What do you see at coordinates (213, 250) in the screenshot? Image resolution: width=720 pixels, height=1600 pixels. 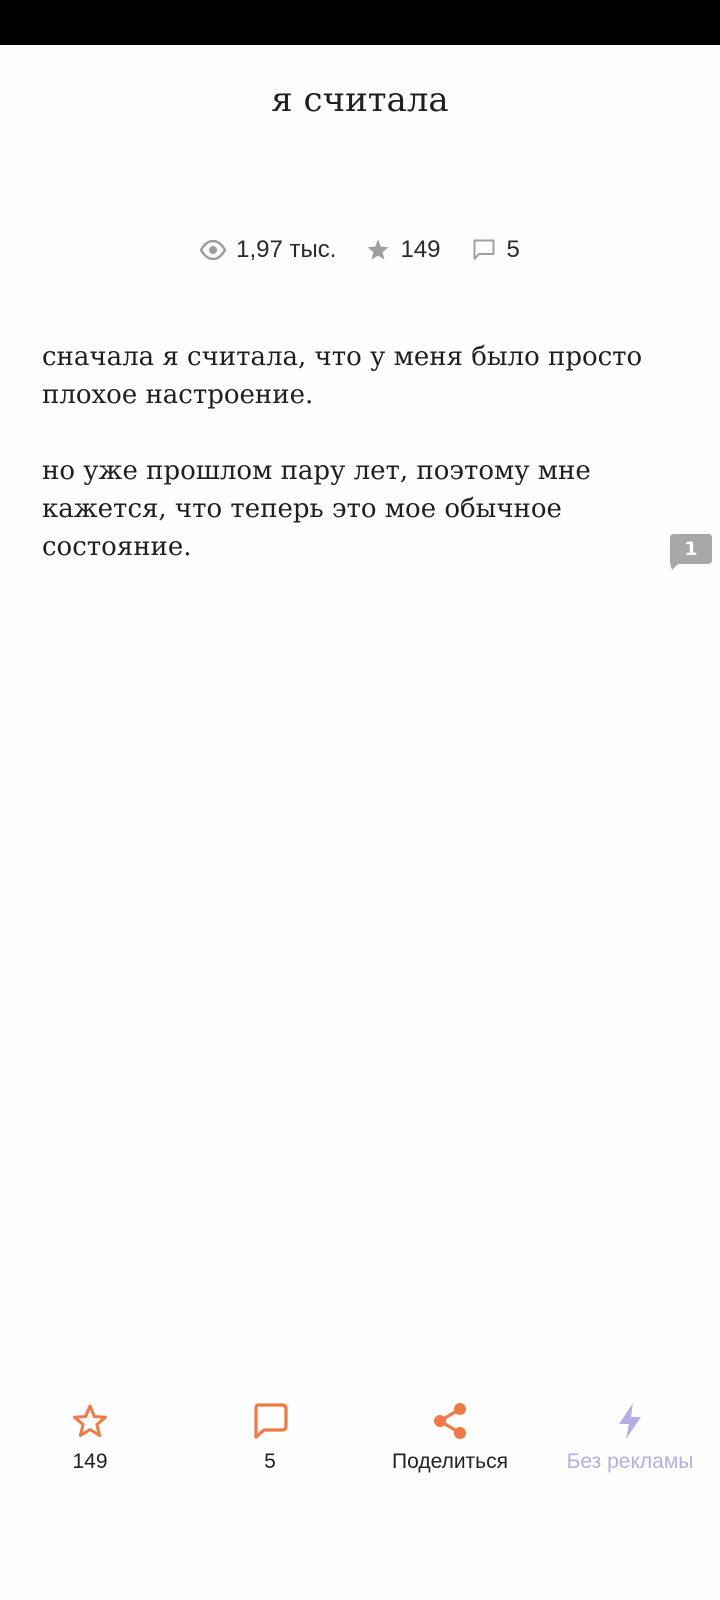 I see `eye-icon` at bounding box center [213, 250].